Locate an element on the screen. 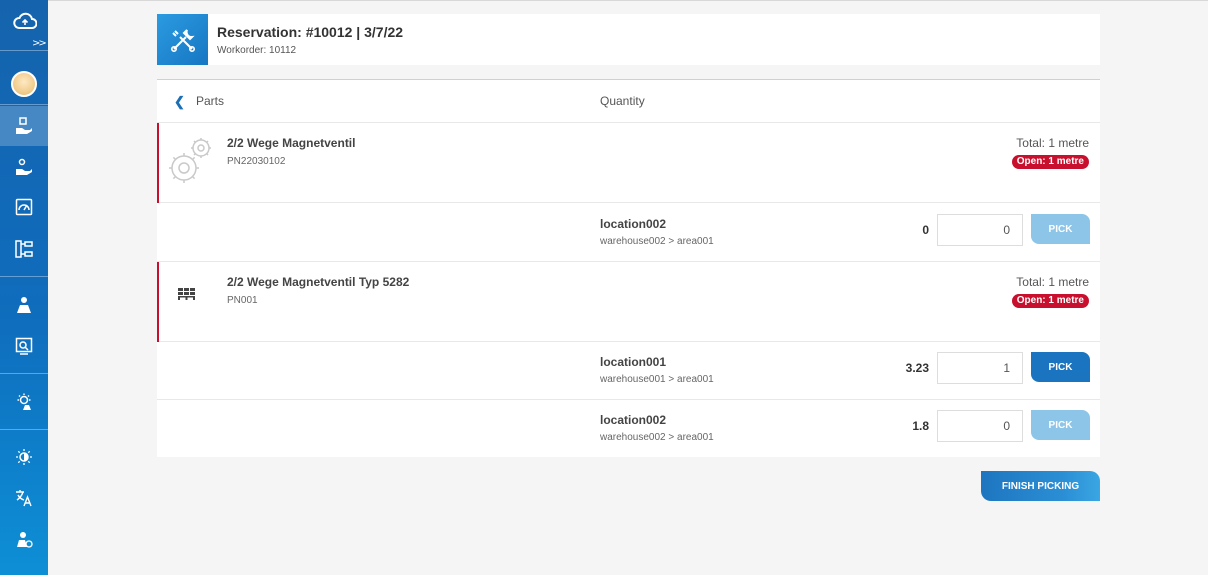 This screenshot has height=575, width=1208. avatar is located at coordinates (24, 84).